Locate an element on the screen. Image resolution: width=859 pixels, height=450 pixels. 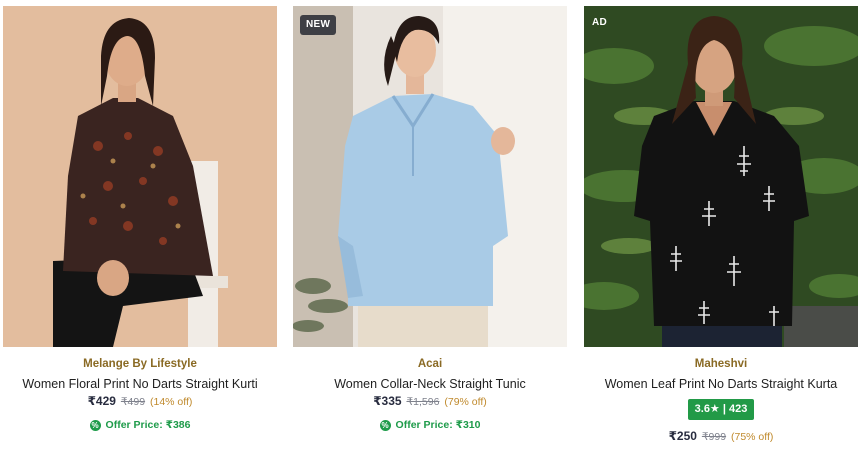
original-price: ₹999 is located at coordinates (714, 437).